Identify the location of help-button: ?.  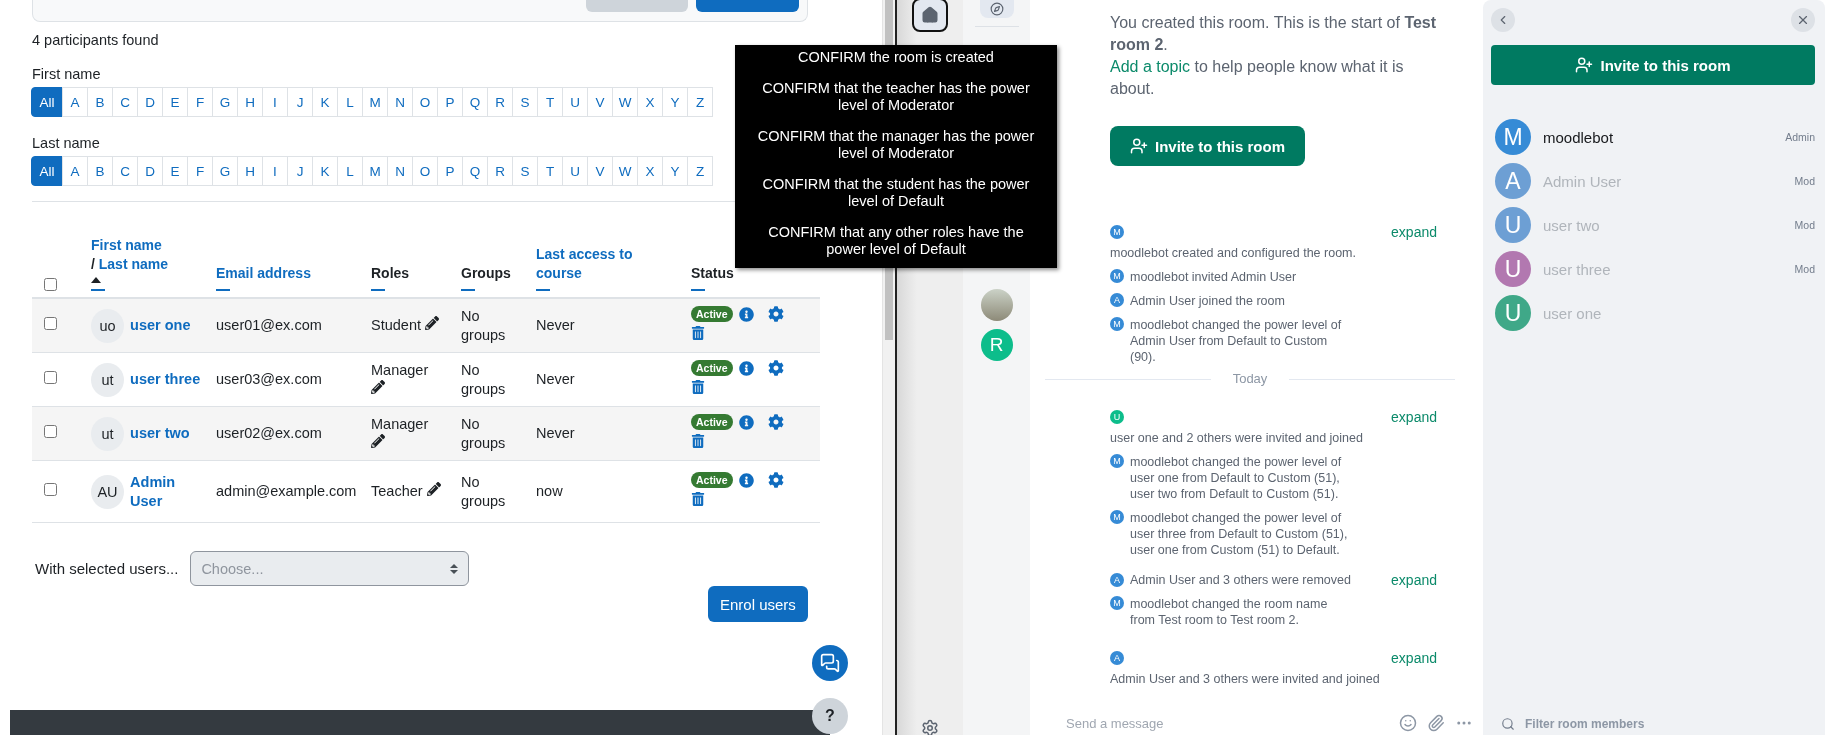
(830, 716).